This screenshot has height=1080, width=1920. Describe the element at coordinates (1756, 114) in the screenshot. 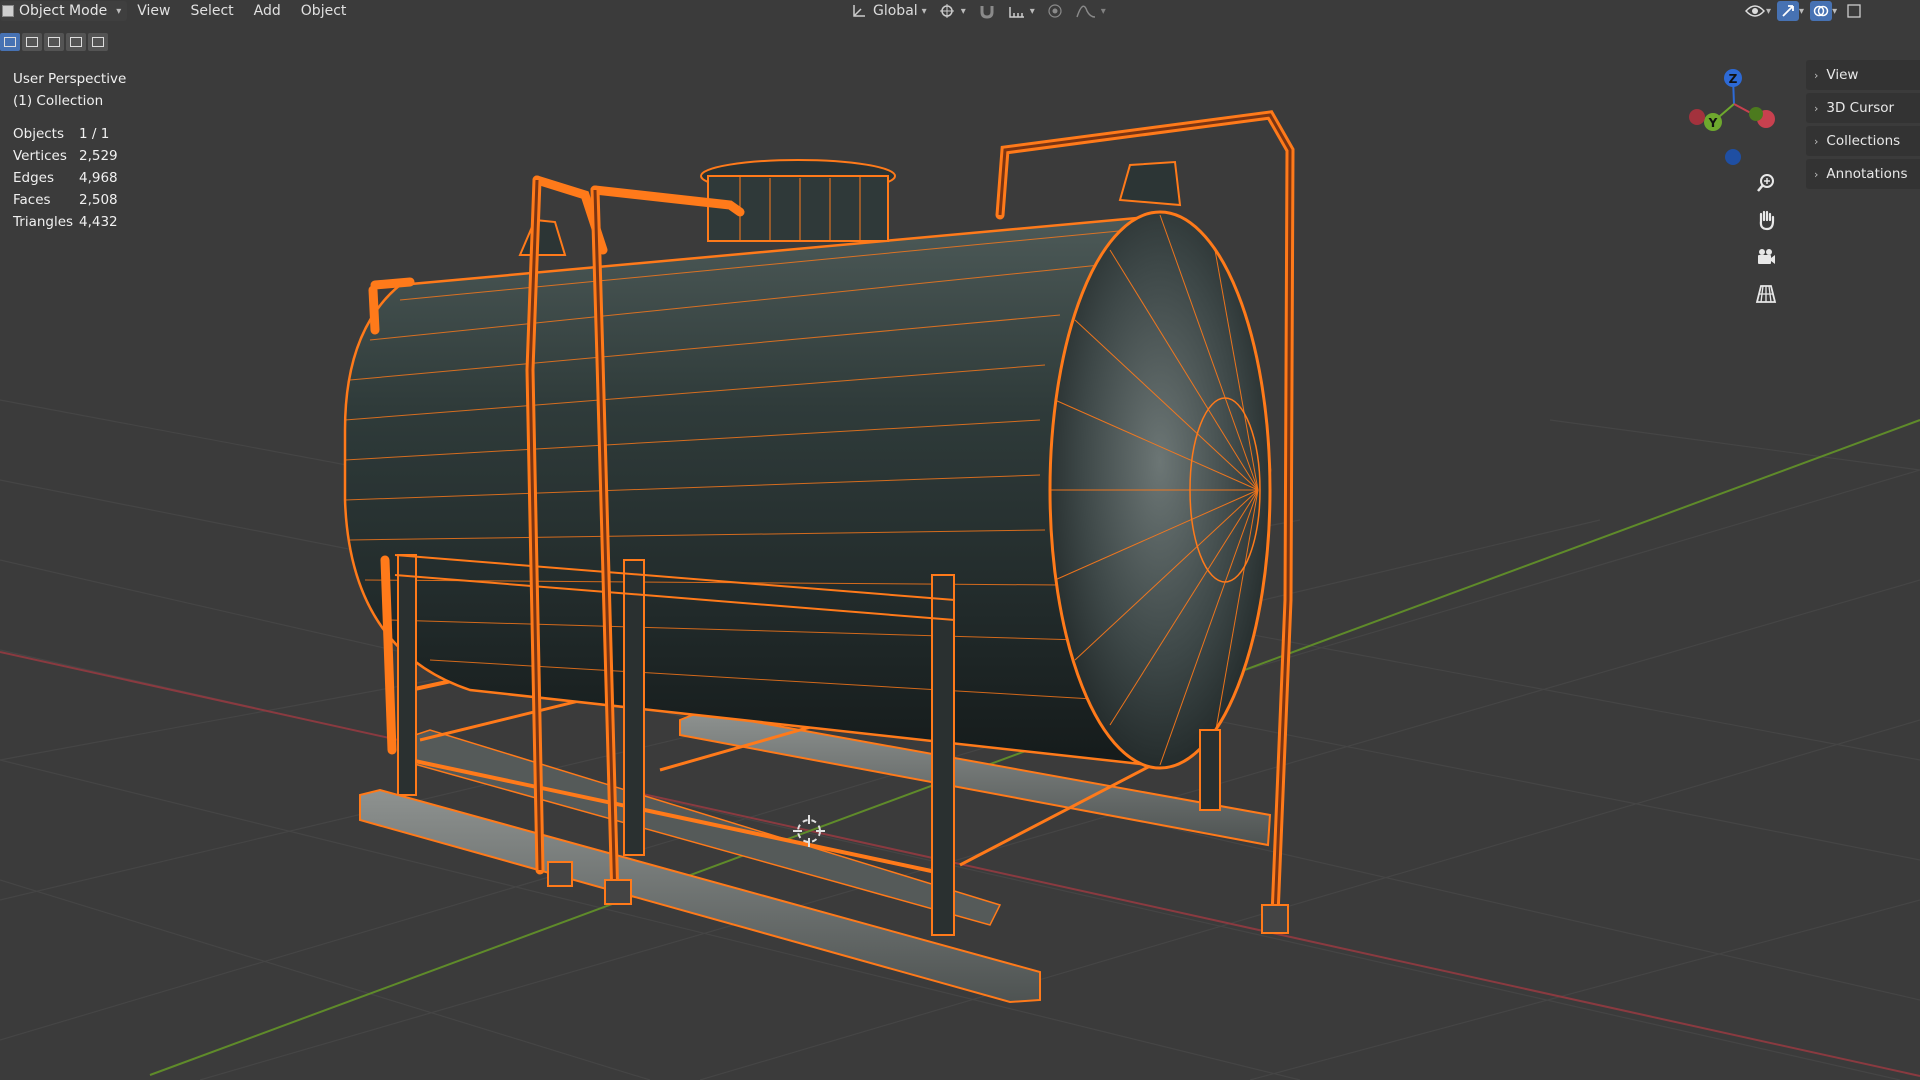

I see `gizmo-neg-y` at that location.